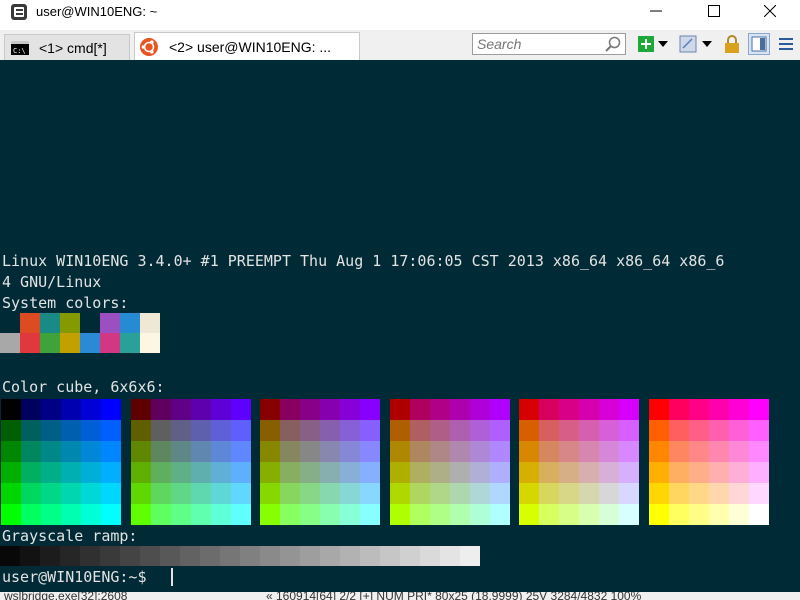  I want to click on split-view-button, so click(759, 44).